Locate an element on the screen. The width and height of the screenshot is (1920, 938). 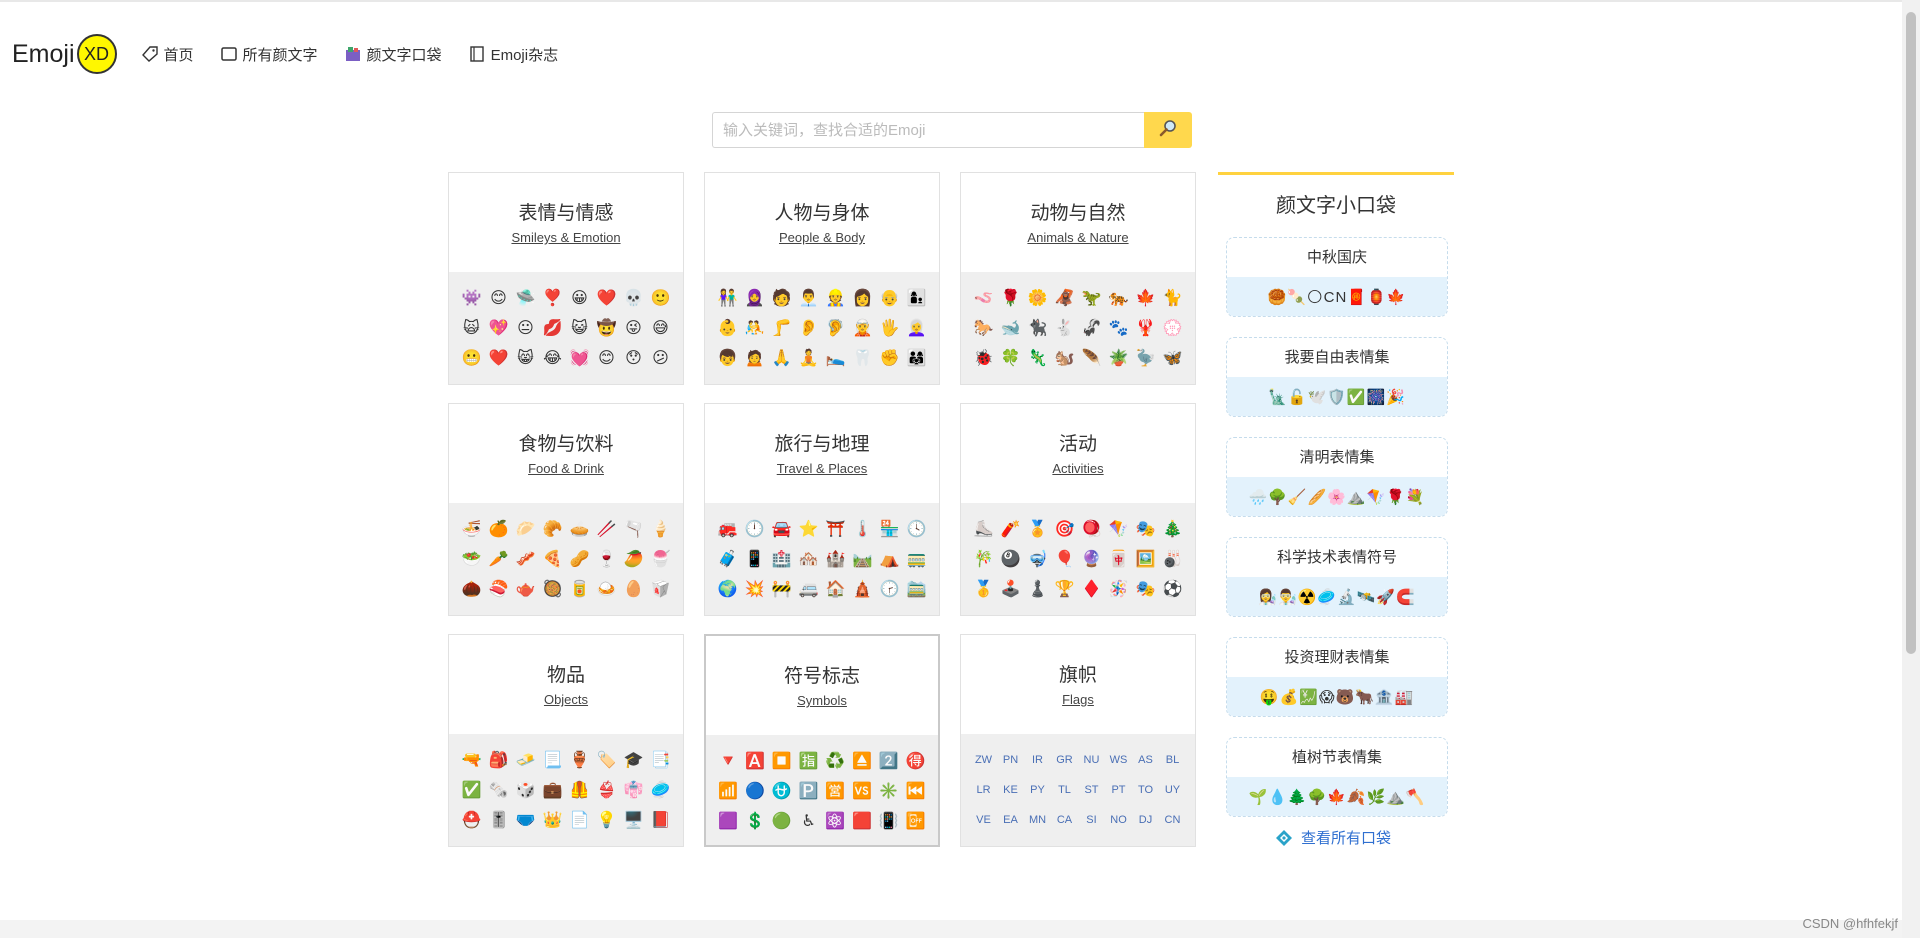
emoji-cell: 🕝 is located at coordinates (889, 589).